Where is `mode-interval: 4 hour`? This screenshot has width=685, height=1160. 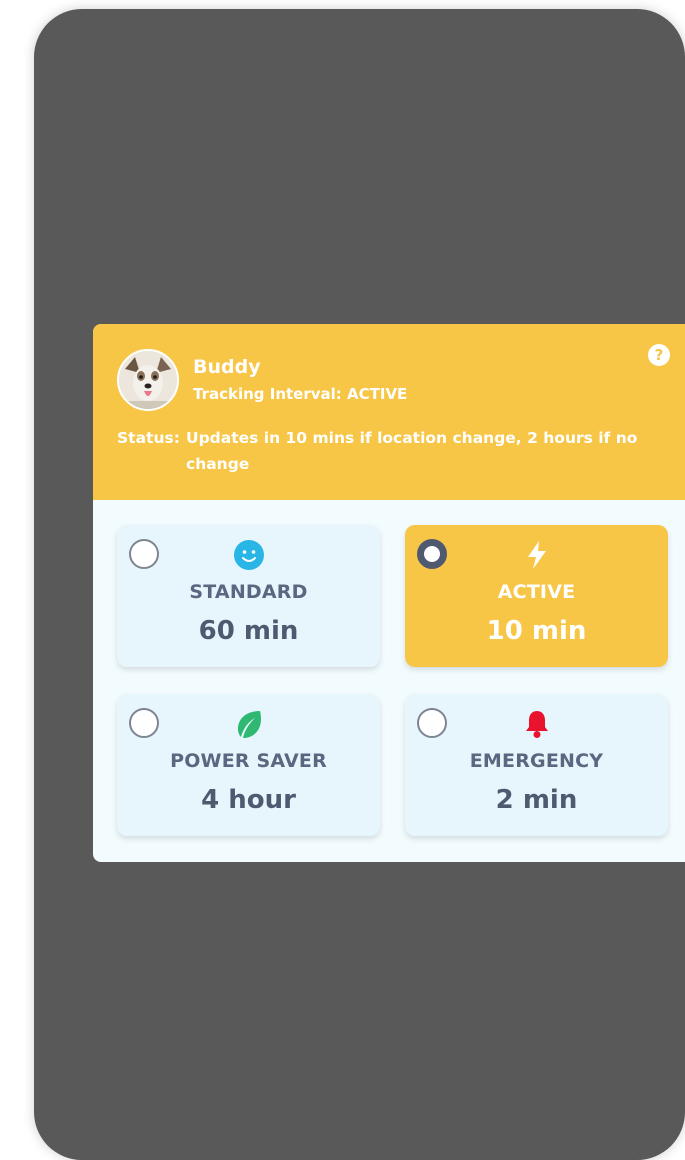 mode-interval: 4 hour is located at coordinates (248, 800).